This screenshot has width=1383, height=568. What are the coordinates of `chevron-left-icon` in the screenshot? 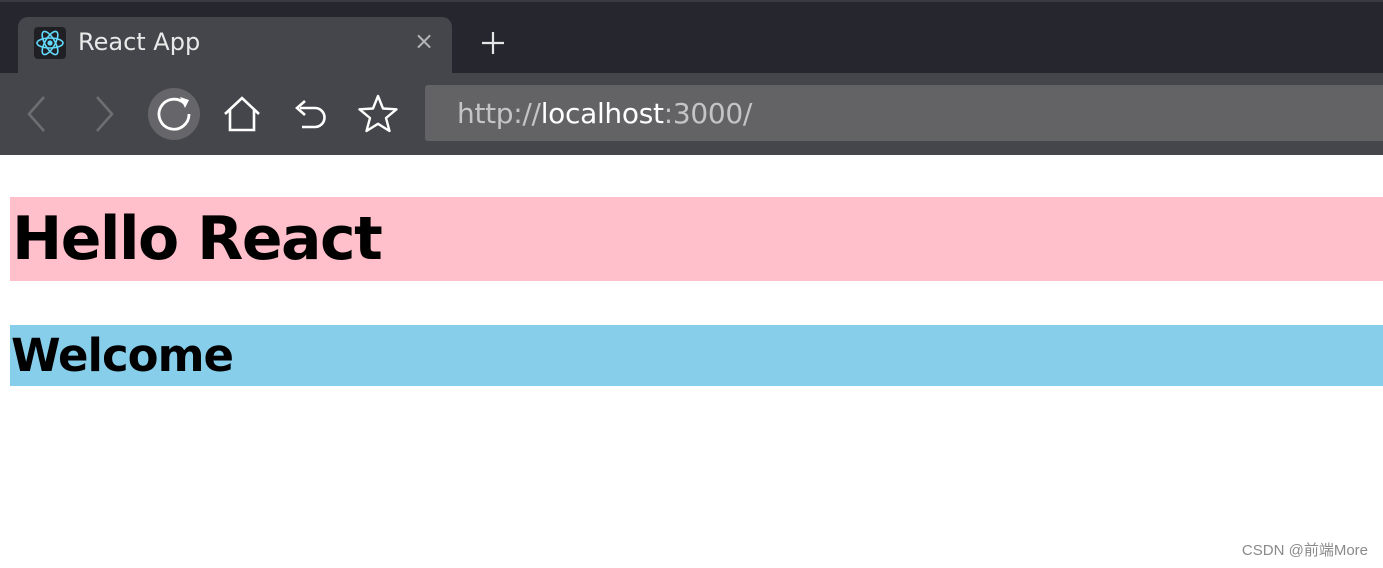 It's located at (36, 114).